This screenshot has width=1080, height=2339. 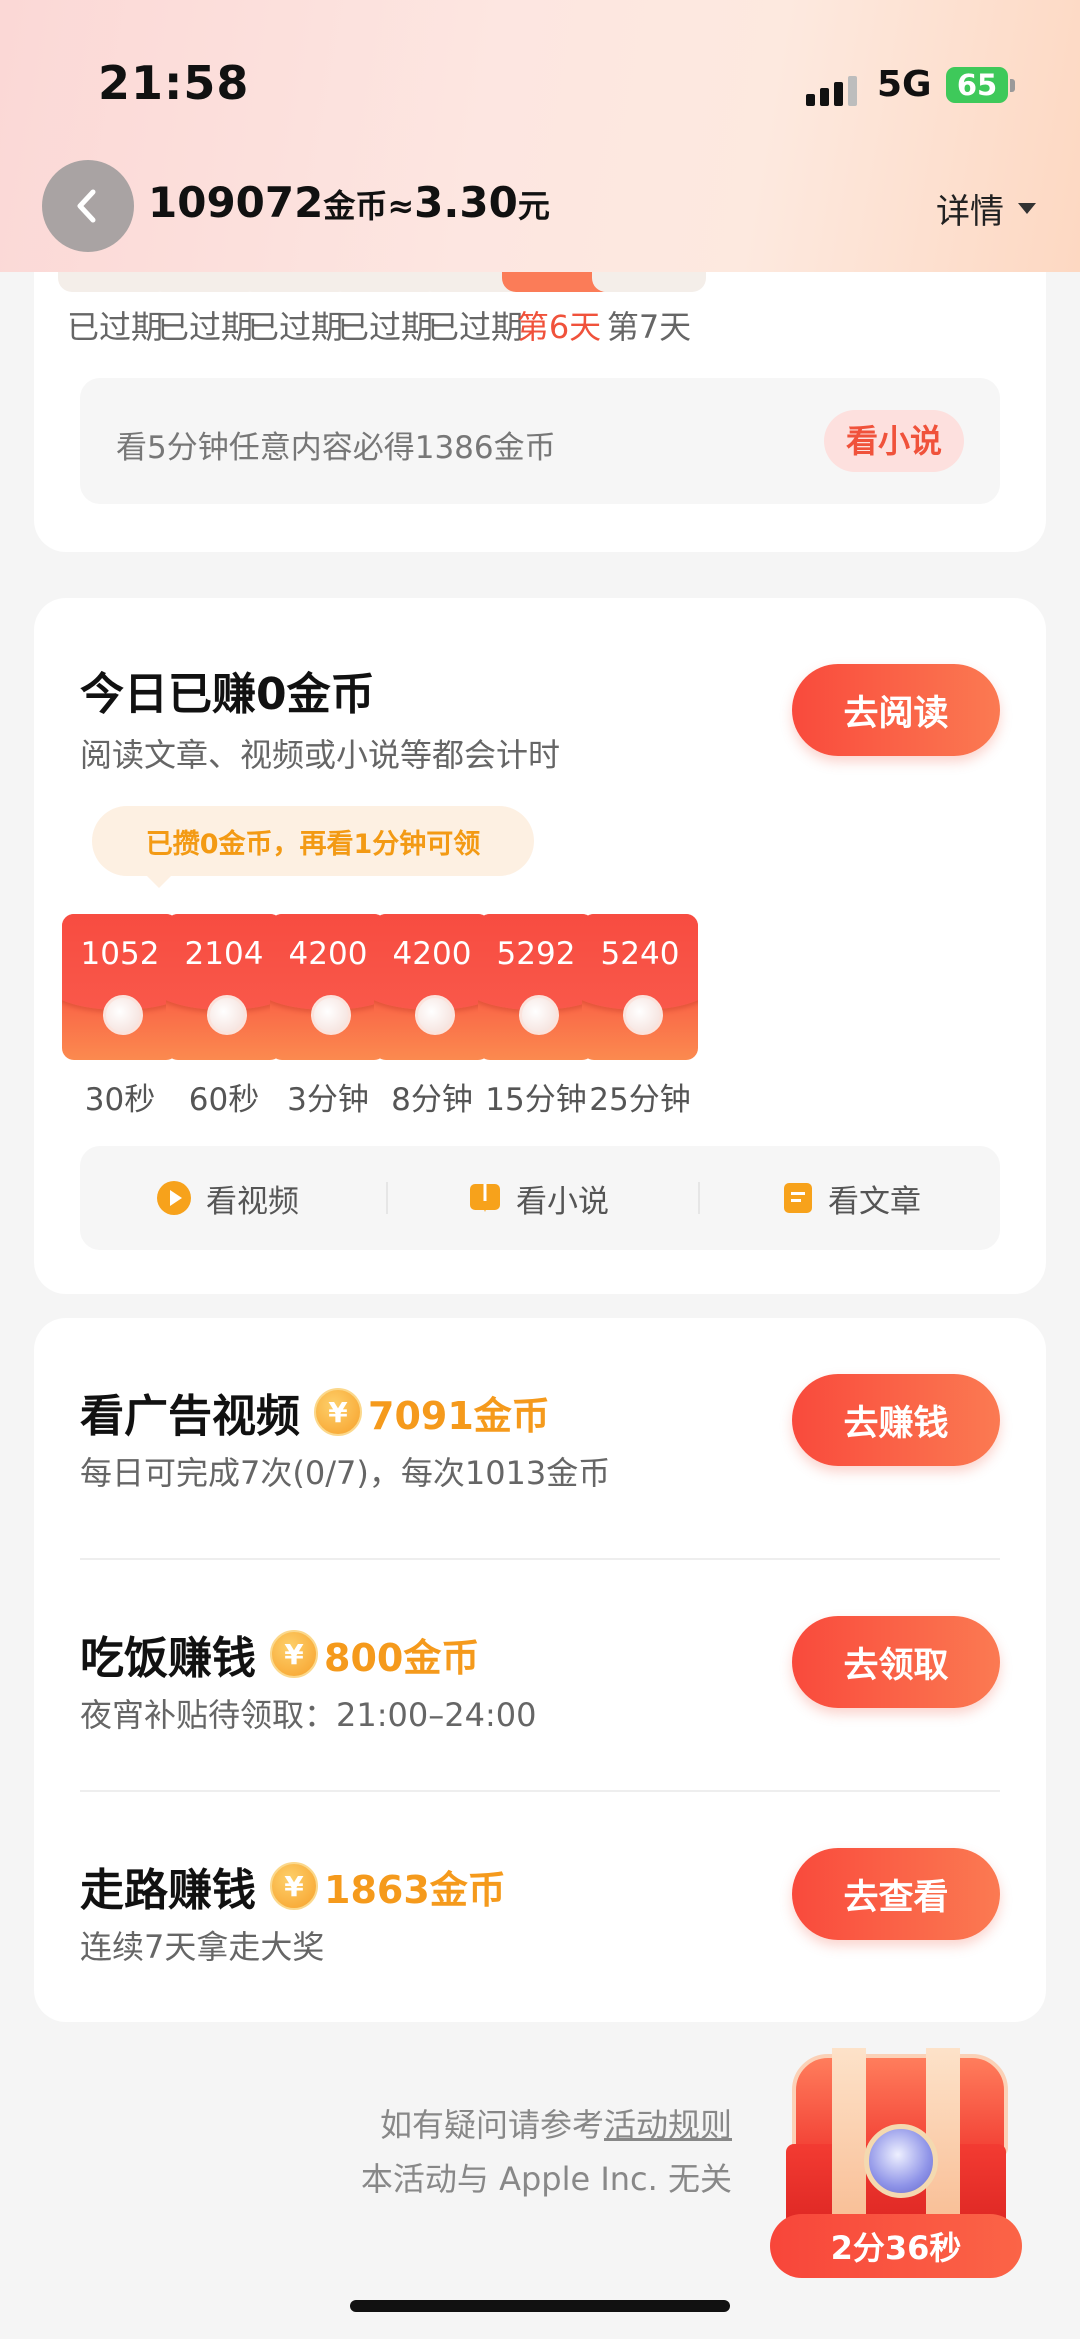 I want to click on reward-amount: 2104, so click(x=224, y=954).